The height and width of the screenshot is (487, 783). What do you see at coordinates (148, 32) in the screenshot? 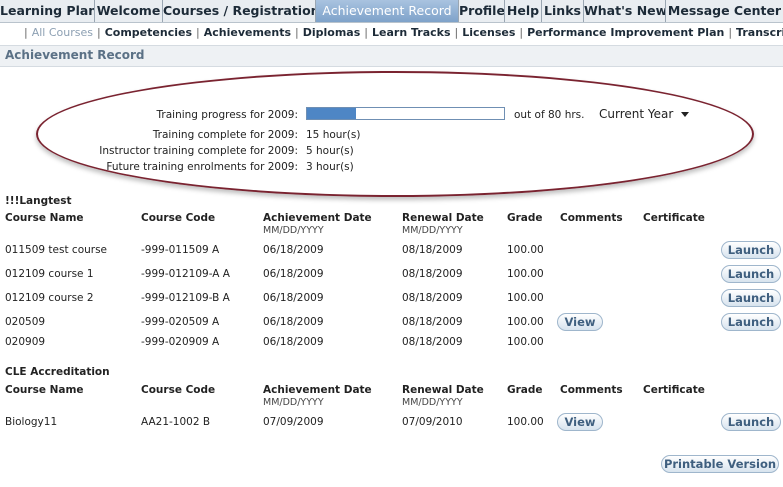
I see `subnav-competencies: Competencies` at bounding box center [148, 32].